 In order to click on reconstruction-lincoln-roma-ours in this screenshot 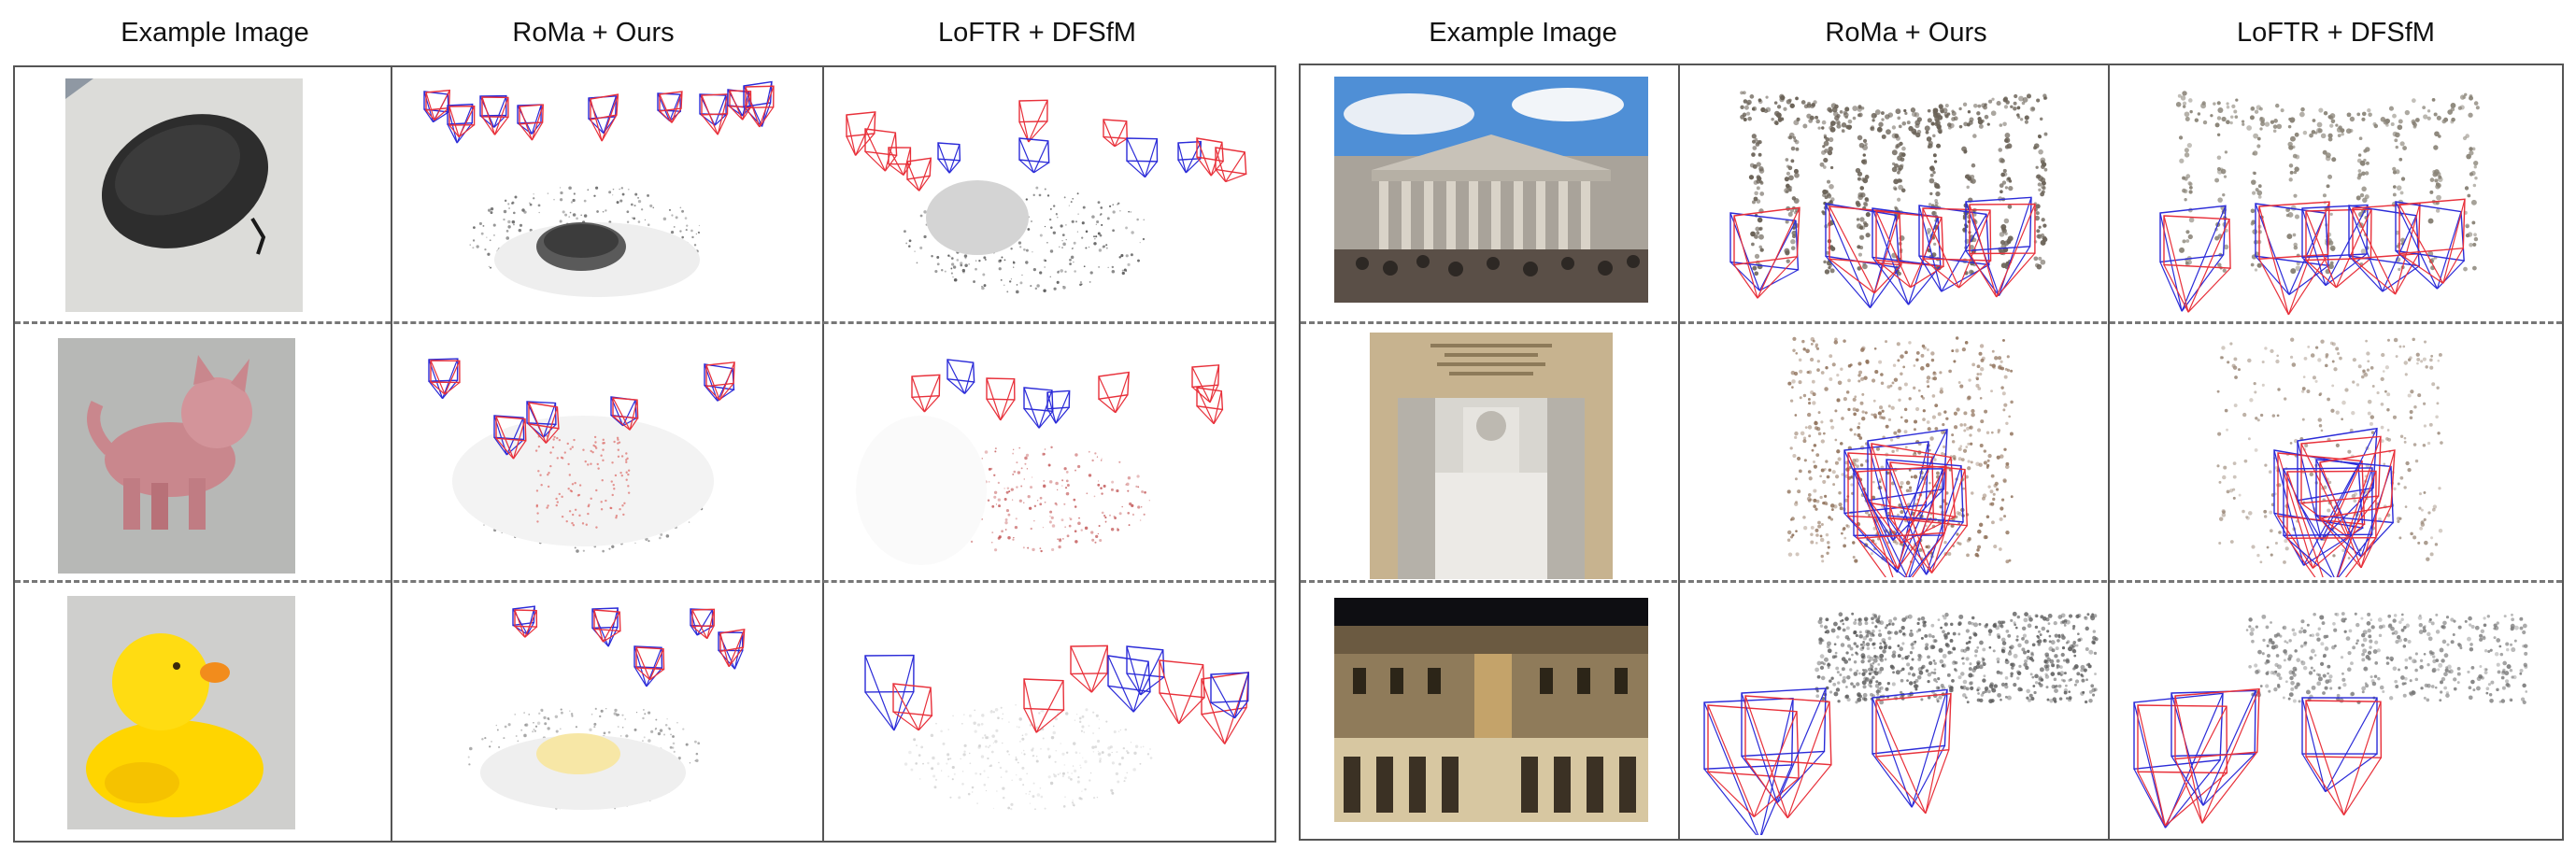, I will do `click(1895, 453)`.